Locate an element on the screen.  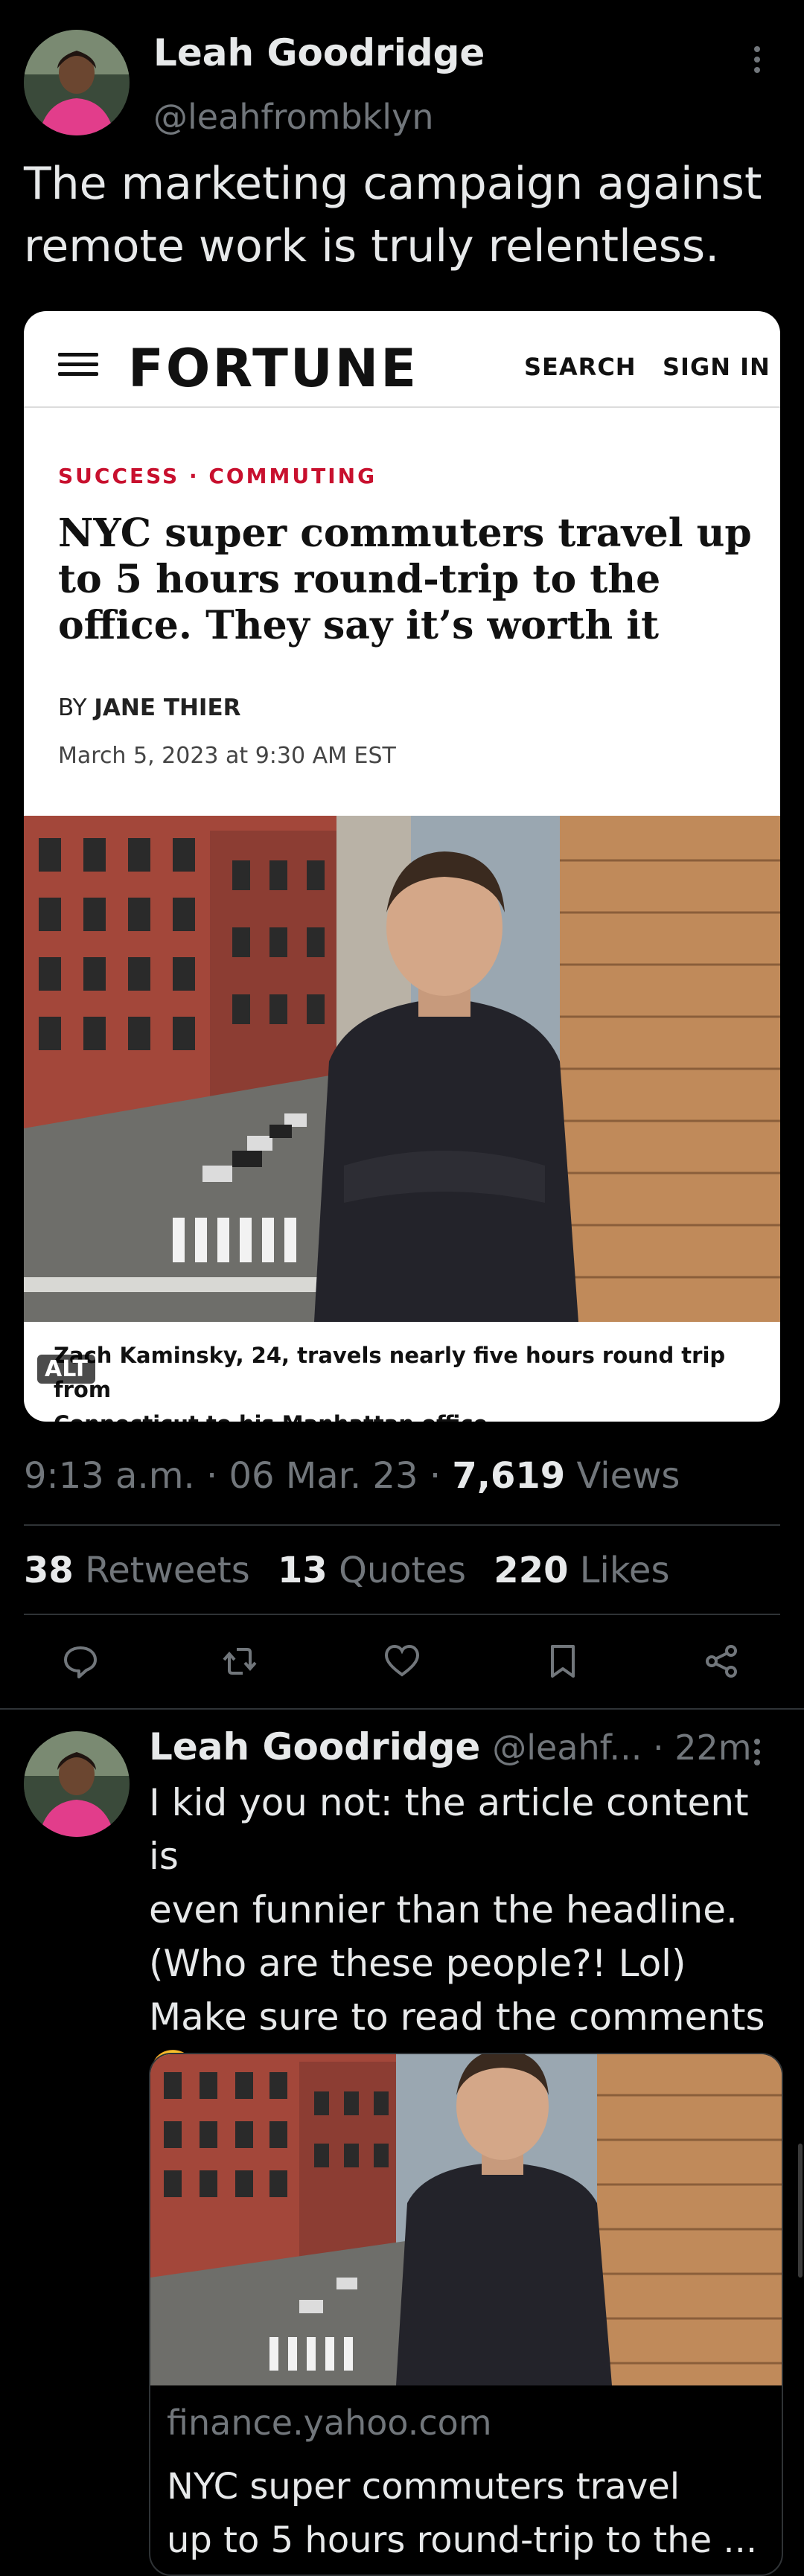
quotes-count: 13 is located at coordinates (303, 1571).